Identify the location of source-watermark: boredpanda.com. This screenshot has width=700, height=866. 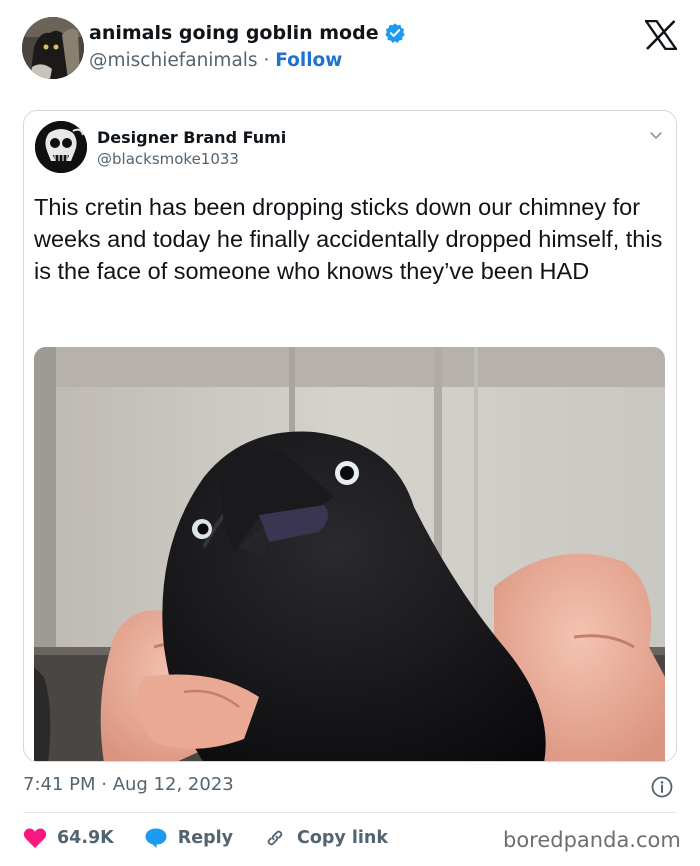
(592, 840).